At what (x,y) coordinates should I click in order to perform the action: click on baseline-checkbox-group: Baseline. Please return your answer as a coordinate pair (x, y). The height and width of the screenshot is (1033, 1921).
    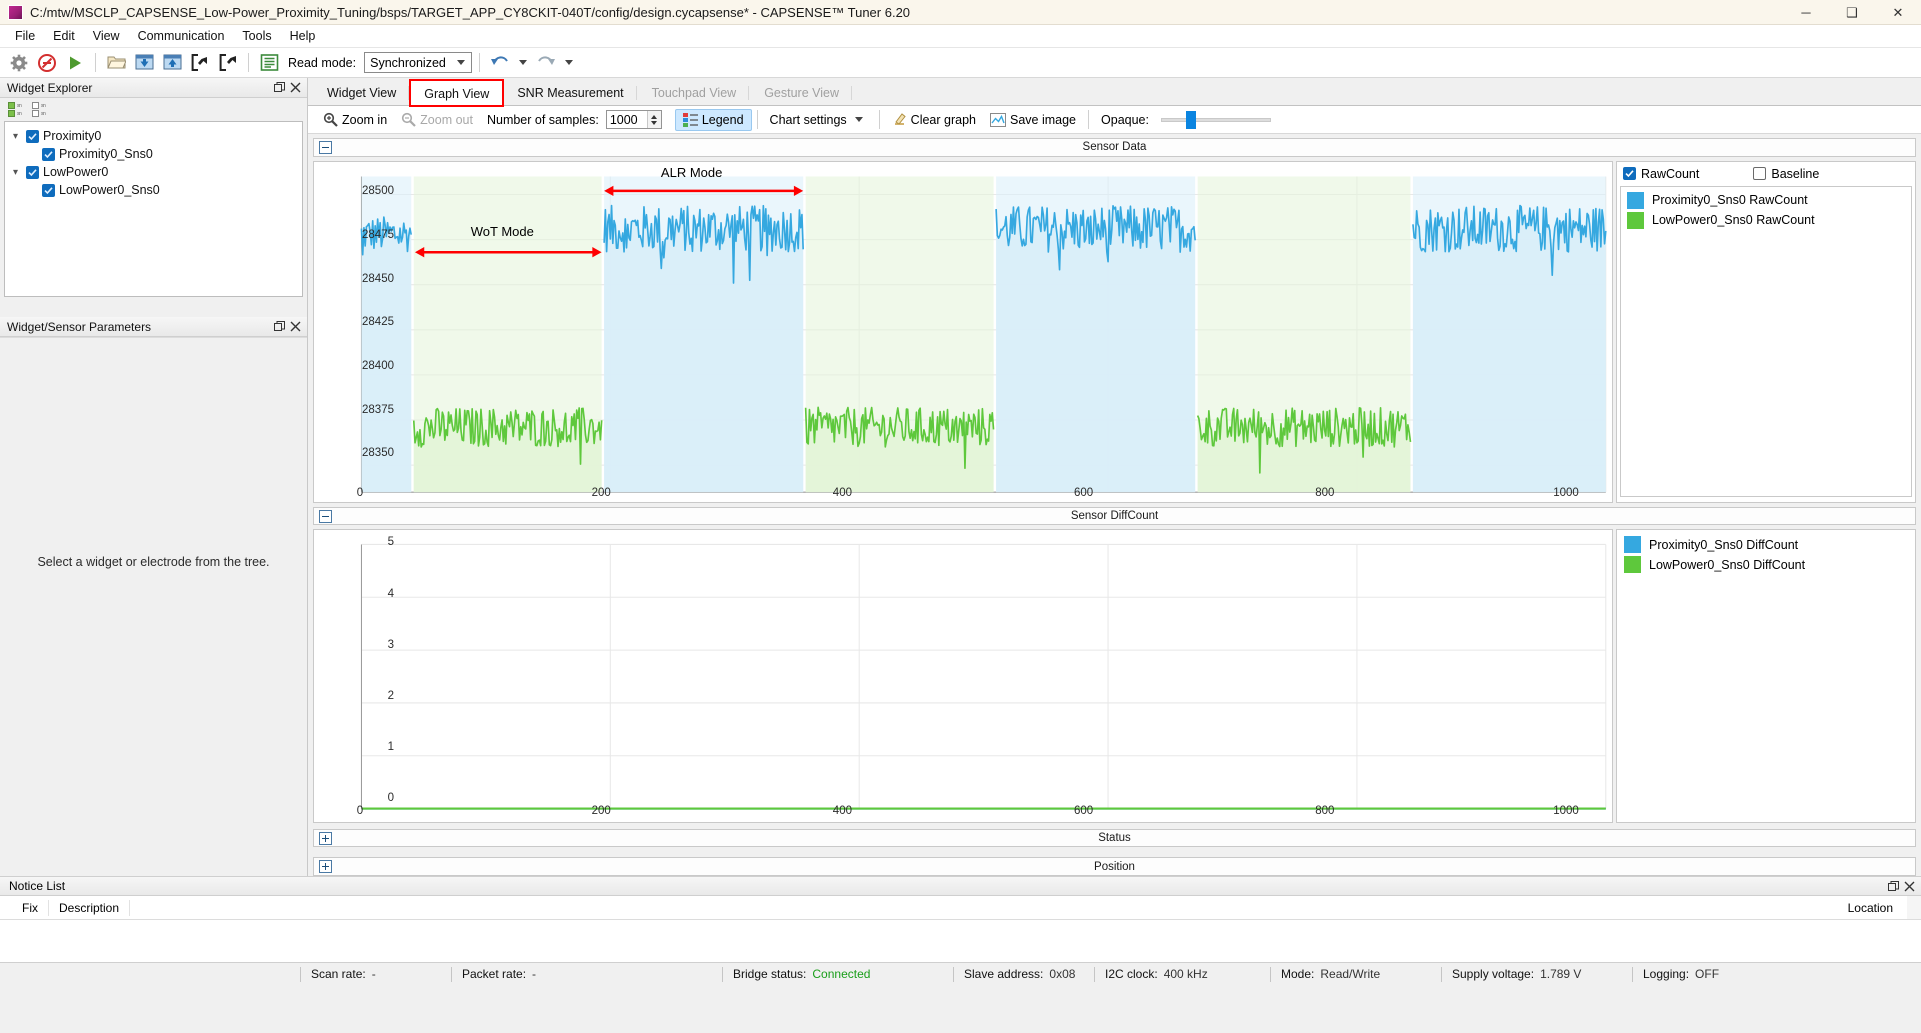
    Looking at the image, I should click on (1786, 174).